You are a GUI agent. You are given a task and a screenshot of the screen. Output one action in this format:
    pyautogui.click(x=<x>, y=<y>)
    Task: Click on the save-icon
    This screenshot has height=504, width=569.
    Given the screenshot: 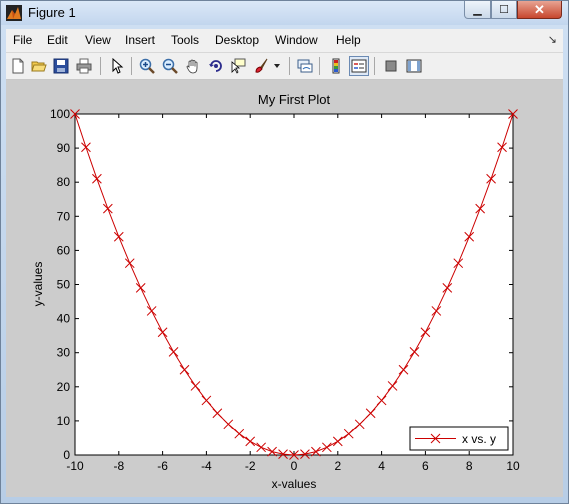 What is the action you would take?
    pyautogui.click(x=61, y=66)
    